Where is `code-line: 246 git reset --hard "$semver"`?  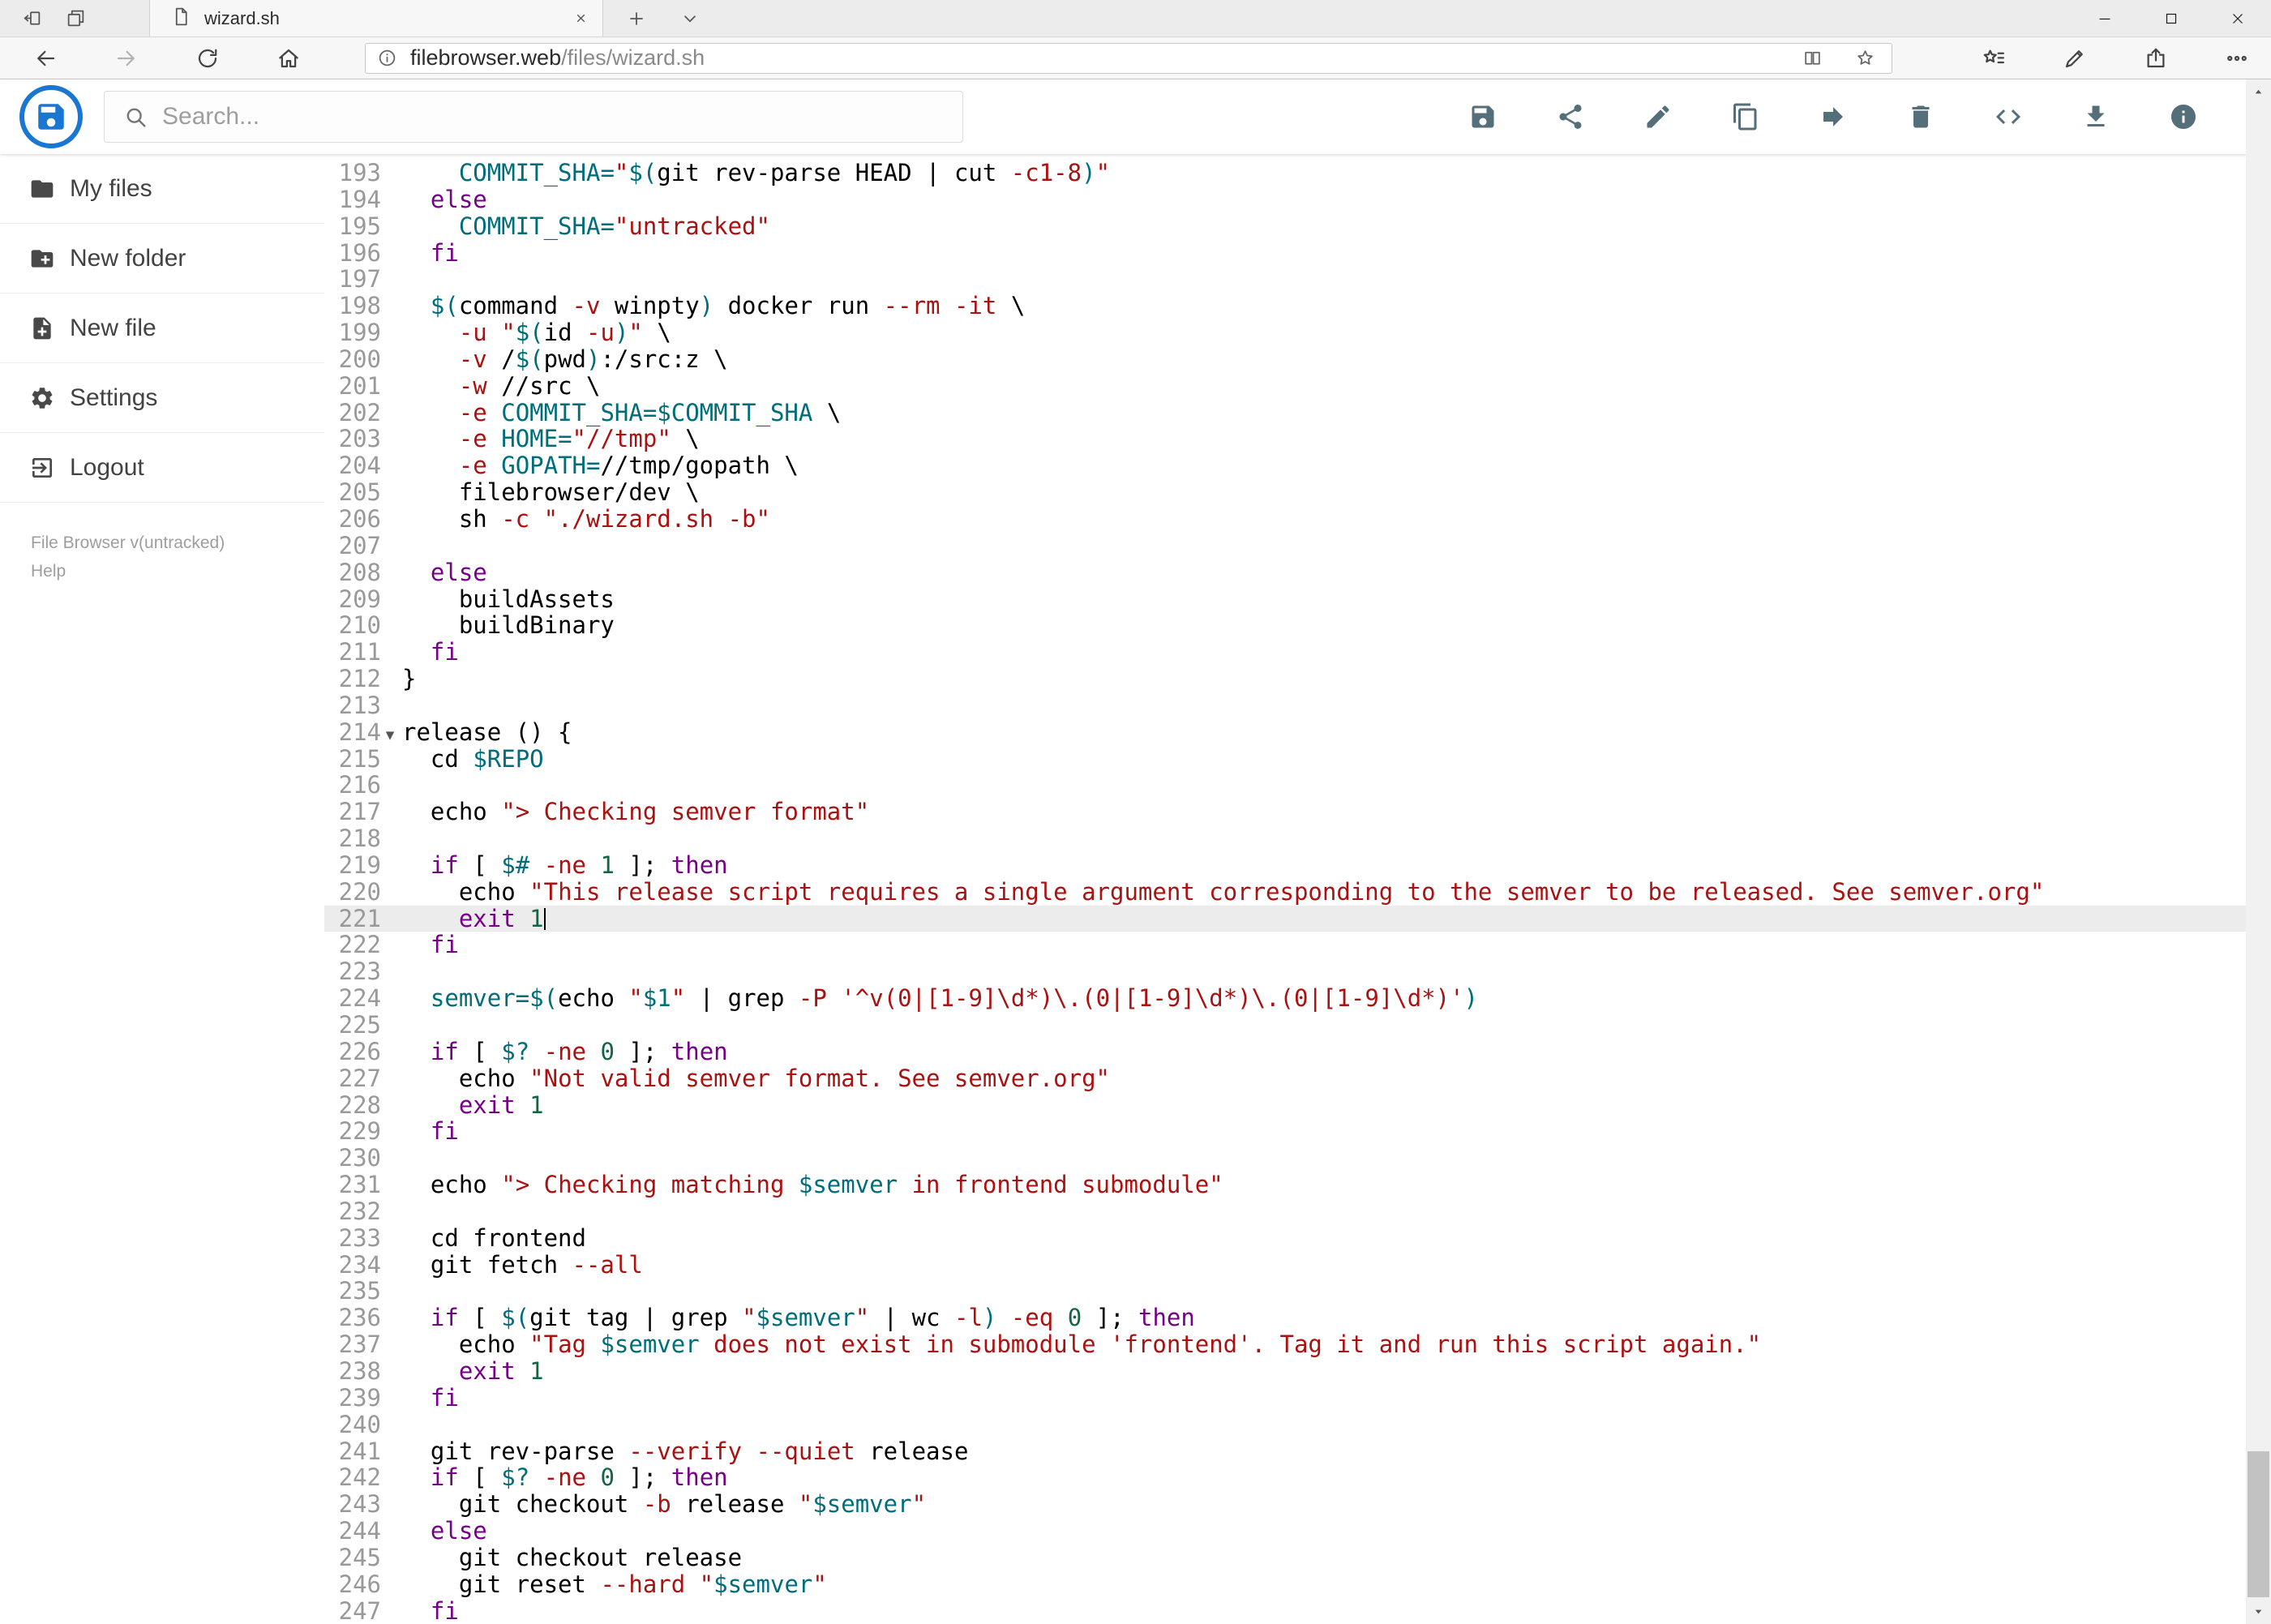
code-line: 246 git reset --hard "$semver" is located at coordinates (1297, 1584).